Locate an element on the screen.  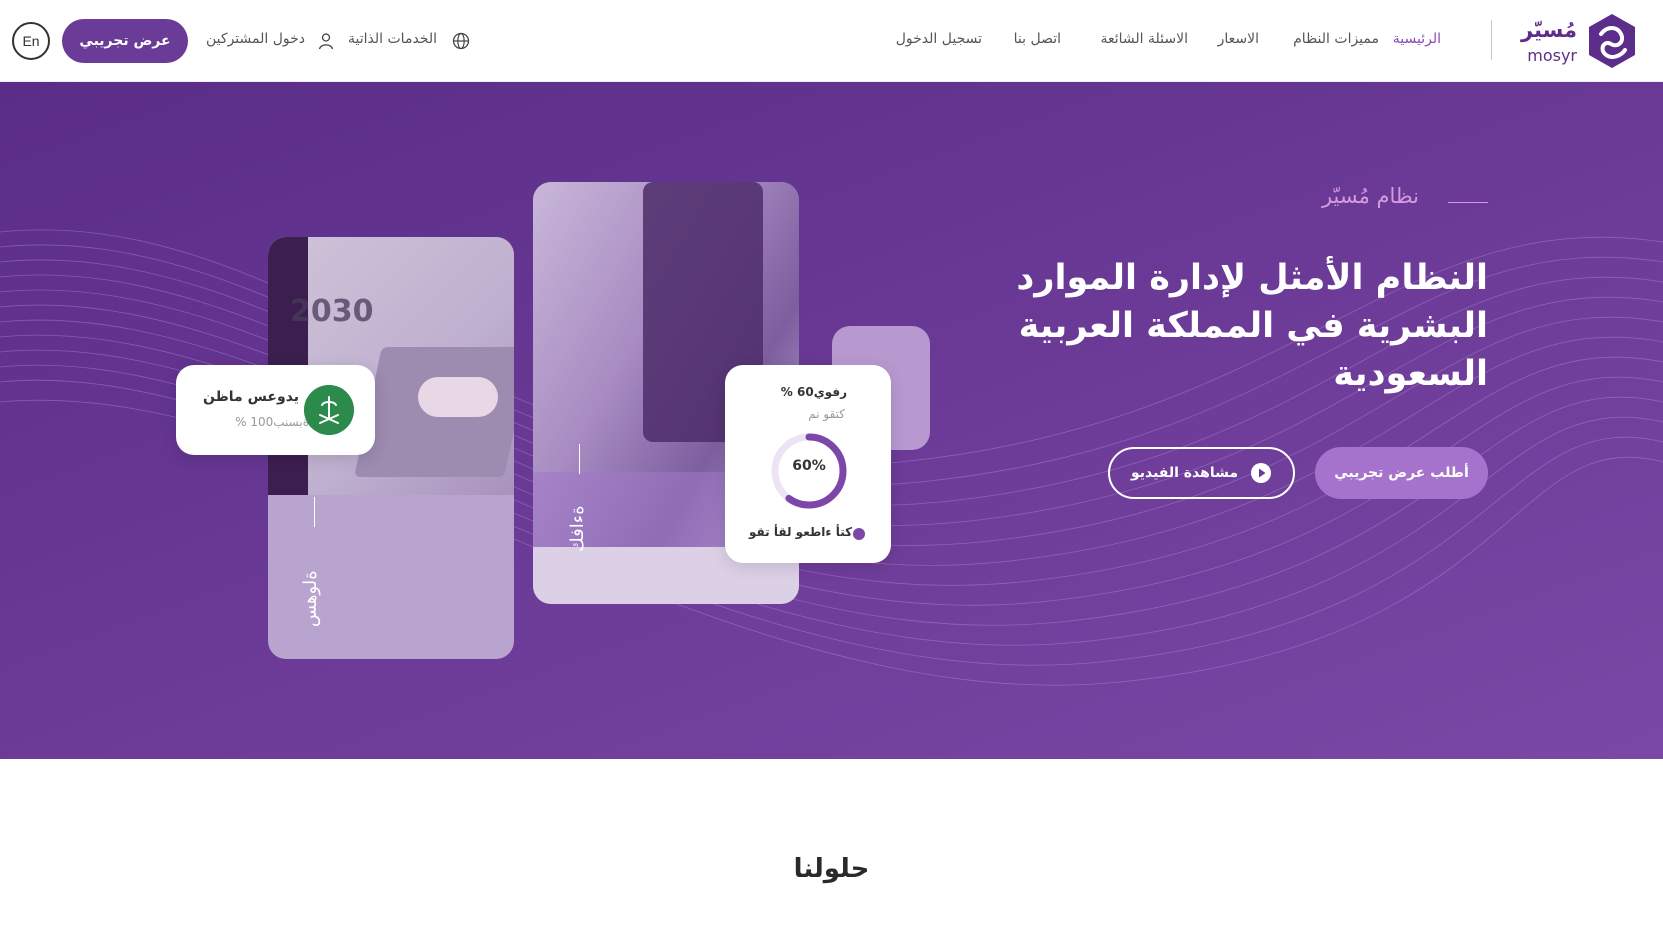
eyebrow-line is located at coordinates (1468, 202).